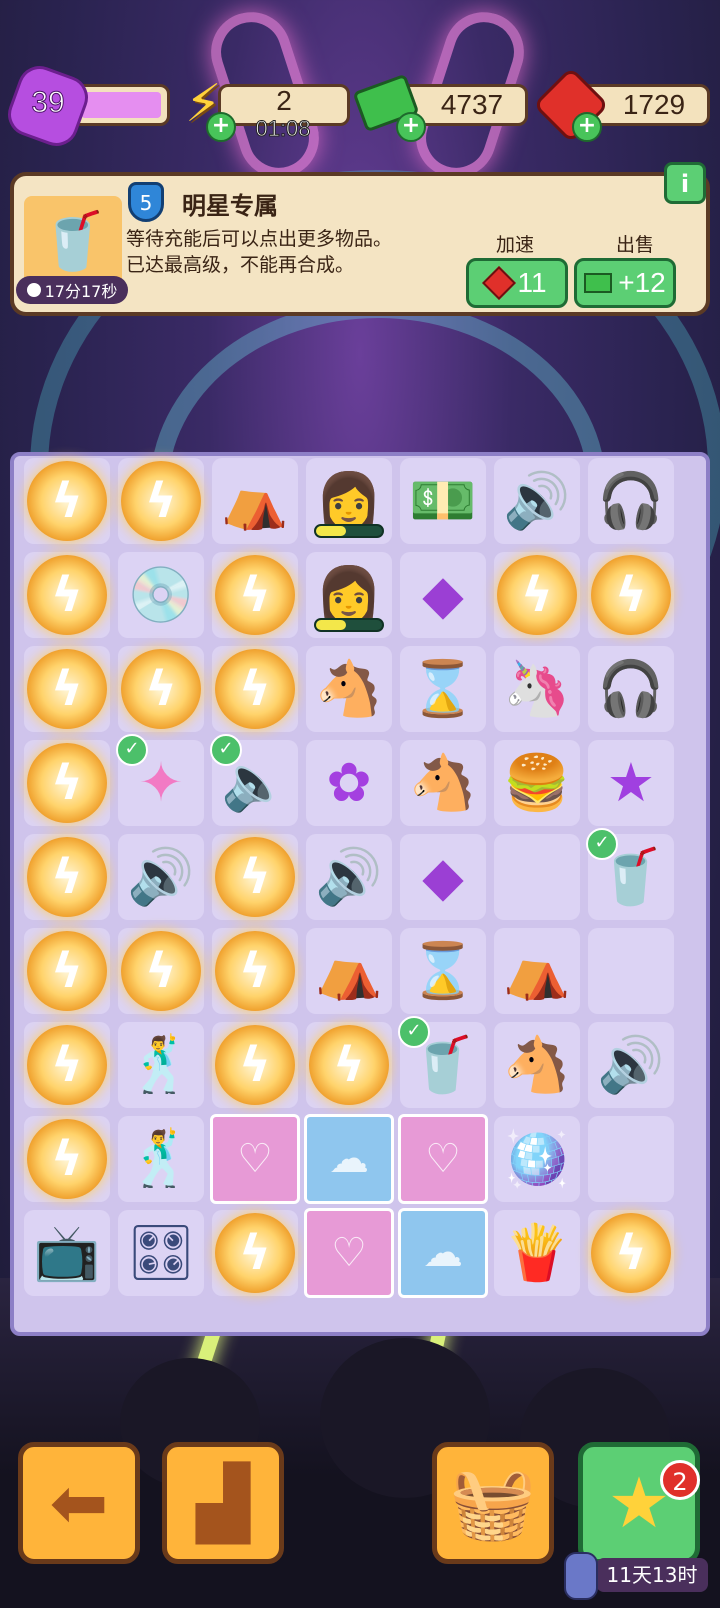  I want to click on board-item: 🎛, so click(161, 1253).